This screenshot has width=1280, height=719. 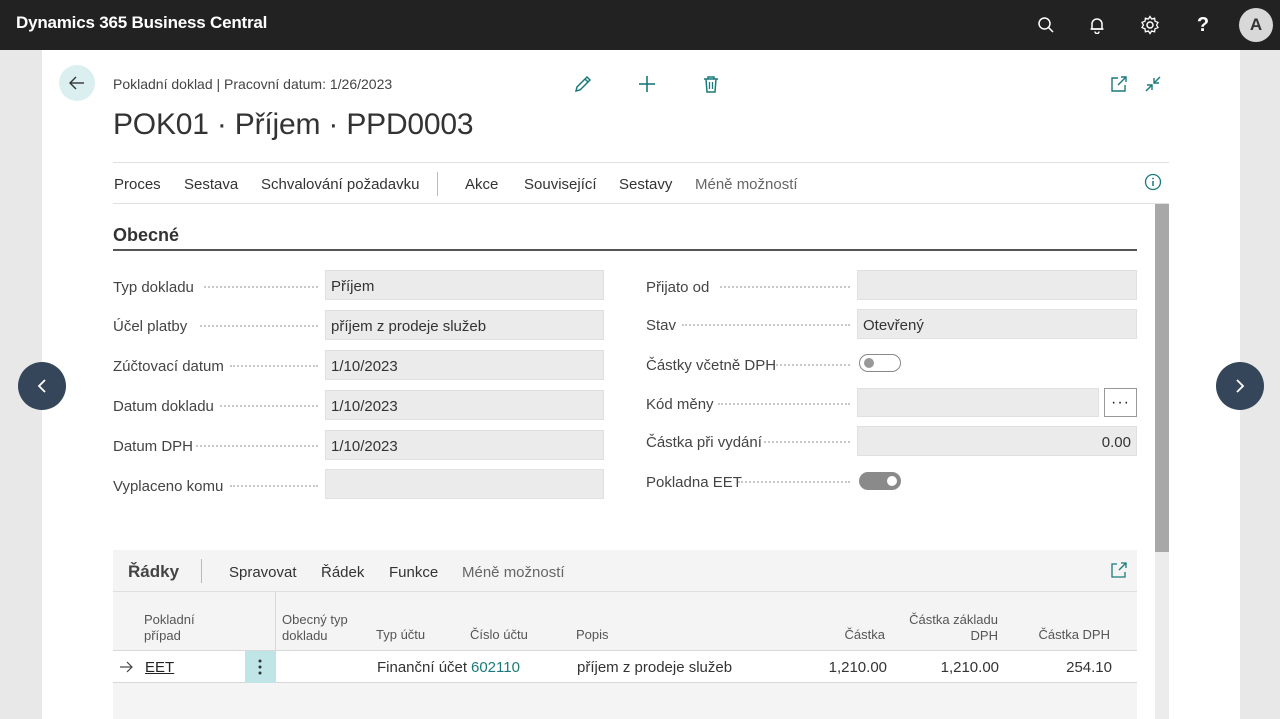 I want to click on expand-icon, so click(x=1119, y=570).